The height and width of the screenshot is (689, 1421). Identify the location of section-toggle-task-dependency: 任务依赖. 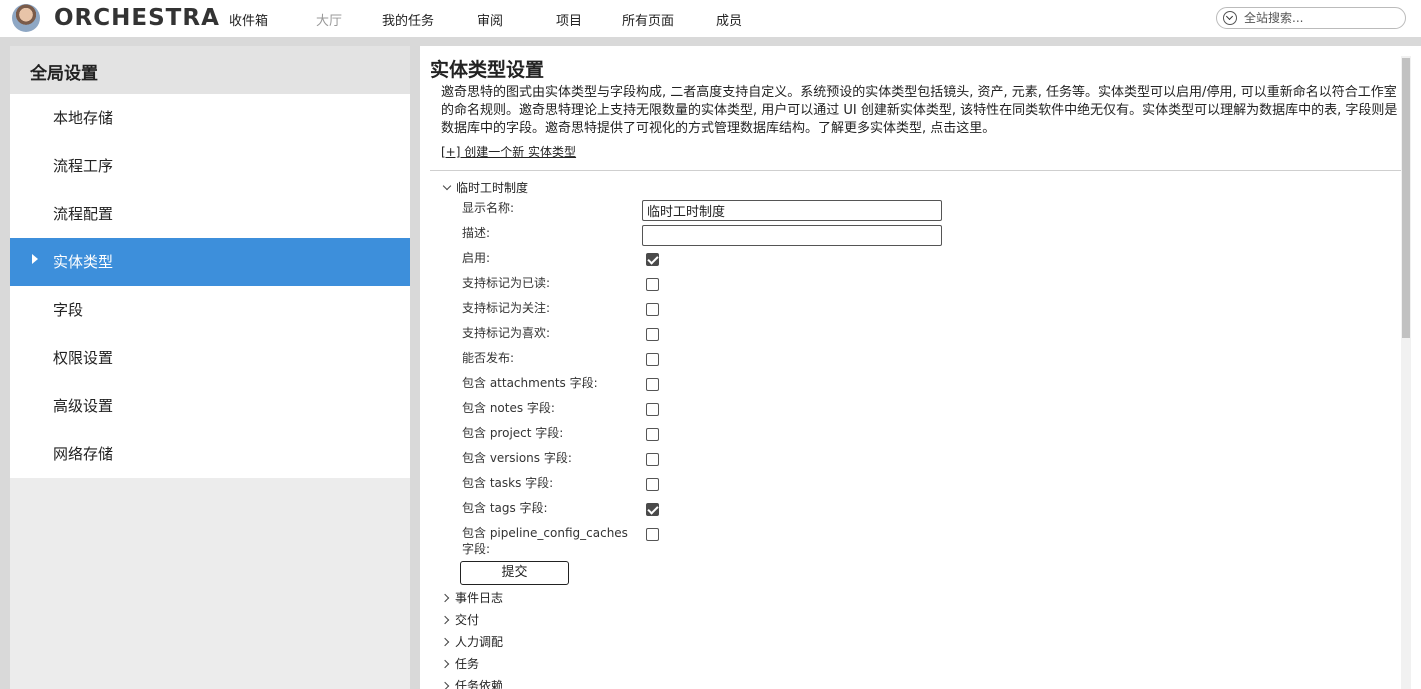
(472, 683).